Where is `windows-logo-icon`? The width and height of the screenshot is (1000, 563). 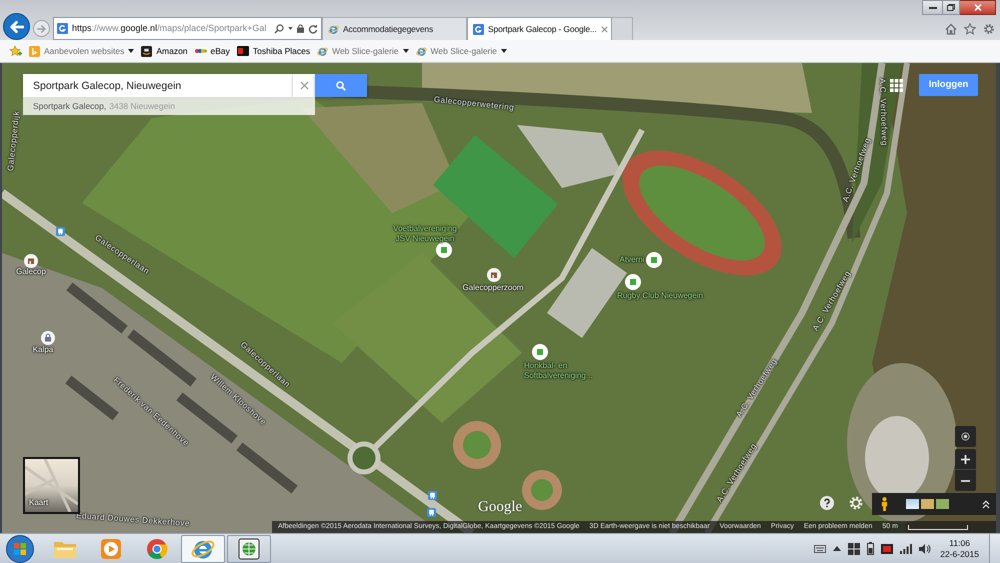 windows-logo-icon is located at coordinates (20, 548).